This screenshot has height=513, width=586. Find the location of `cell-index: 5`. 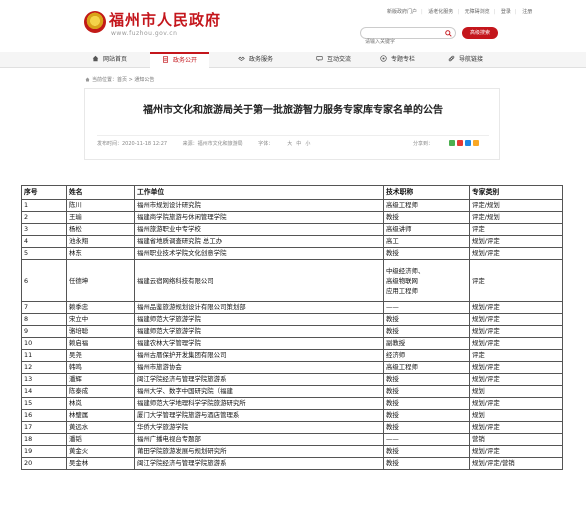

cell-index: 5 is located at coordinates (44, 253).